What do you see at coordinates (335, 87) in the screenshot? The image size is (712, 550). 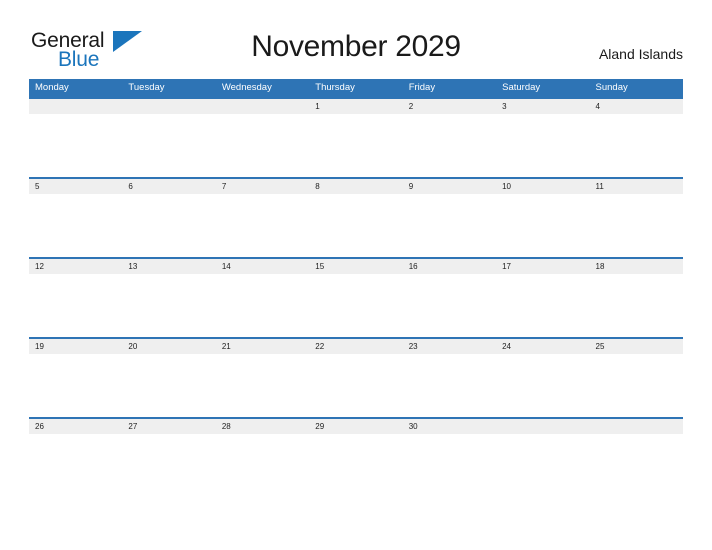 I see `weekday-header-thursday: Thursday` at bounding box center [335, 87].